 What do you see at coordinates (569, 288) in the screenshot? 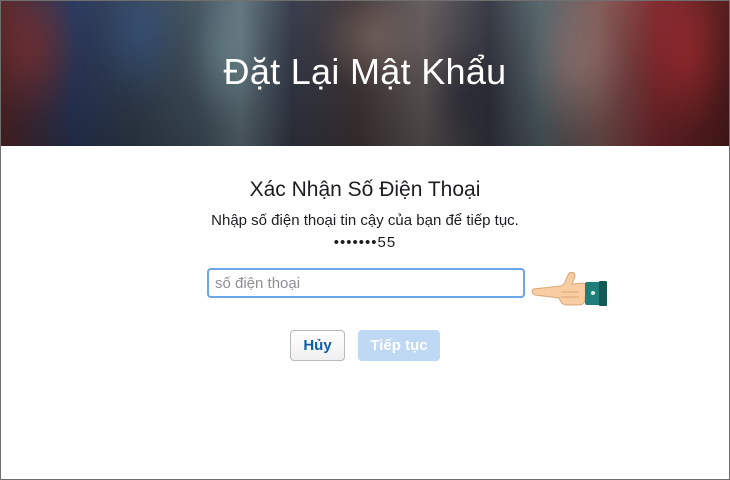
I see `pointing-hand-icon` at bounding box center [569, 288].